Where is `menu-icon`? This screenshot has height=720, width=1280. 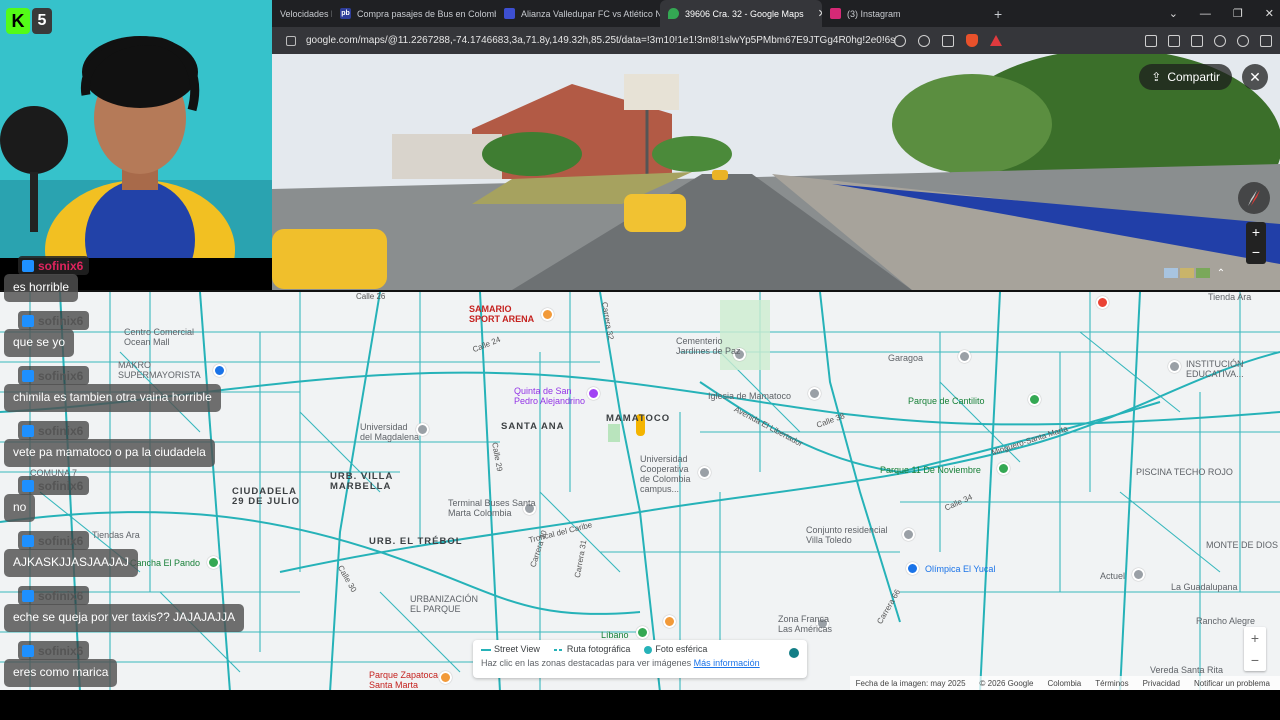
menu-icon is located at coordinates (1266, 40).